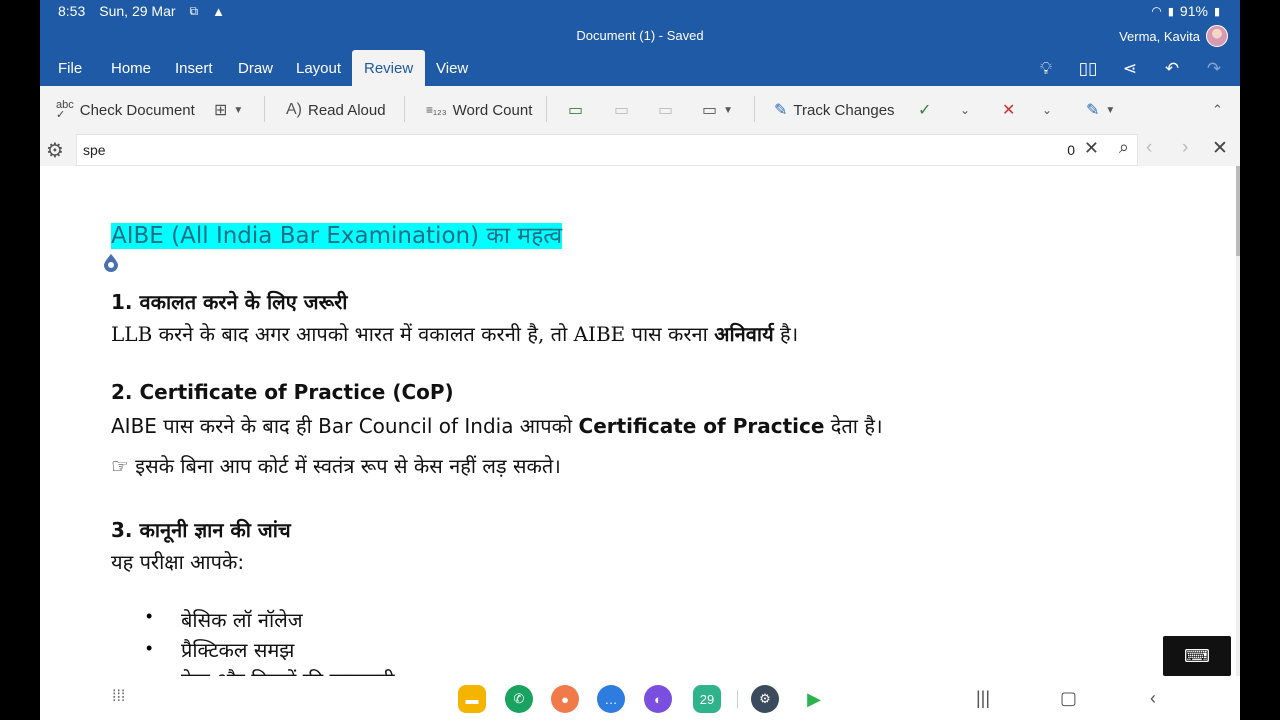 The width and height of the screenshot is (1280, 720). I want to click on next-match-icon: ›, so click(1185, 148).